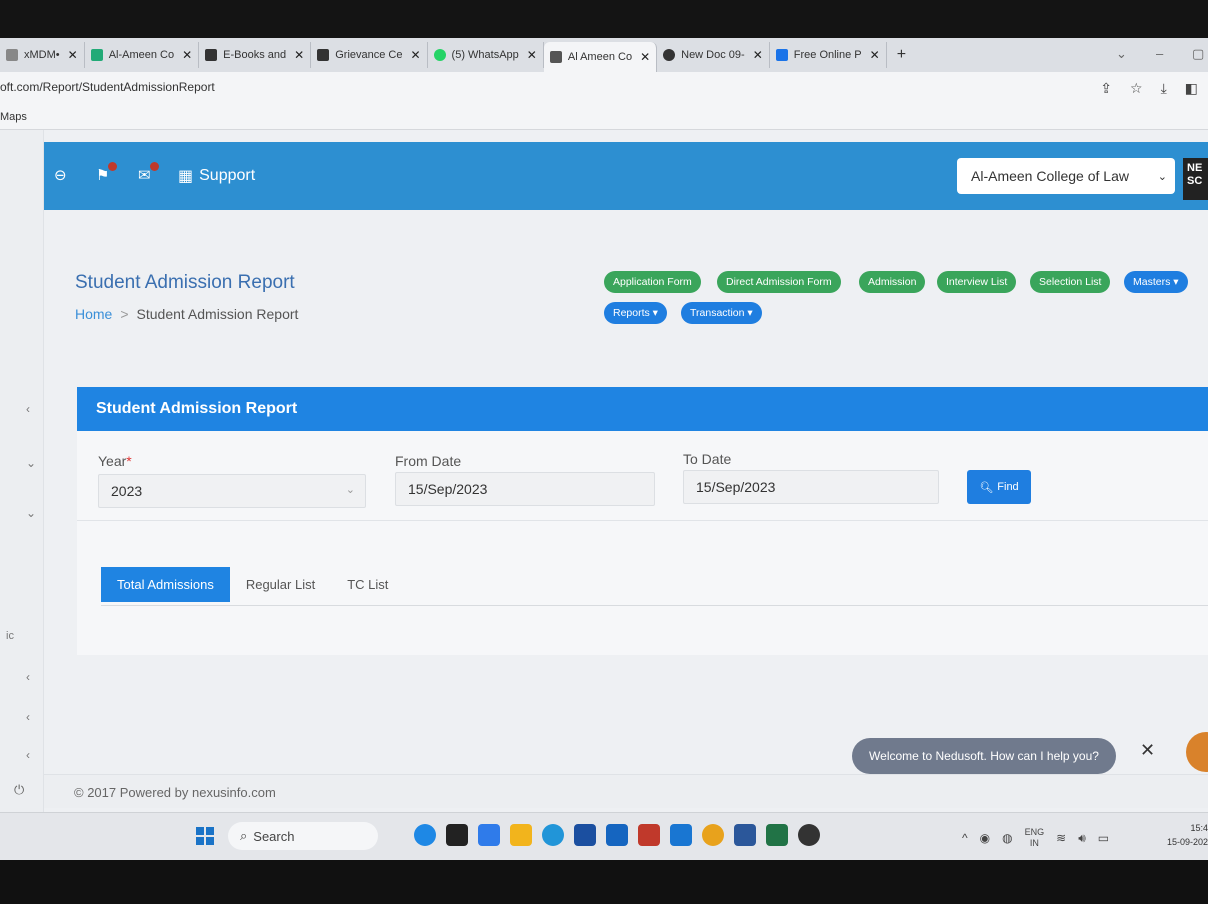 The image size is (1208, 904). Describe the element at coordinates (1179, 835) in the screenshot. I see `taskbar-clock: 15:4 15-09-202` at that location.